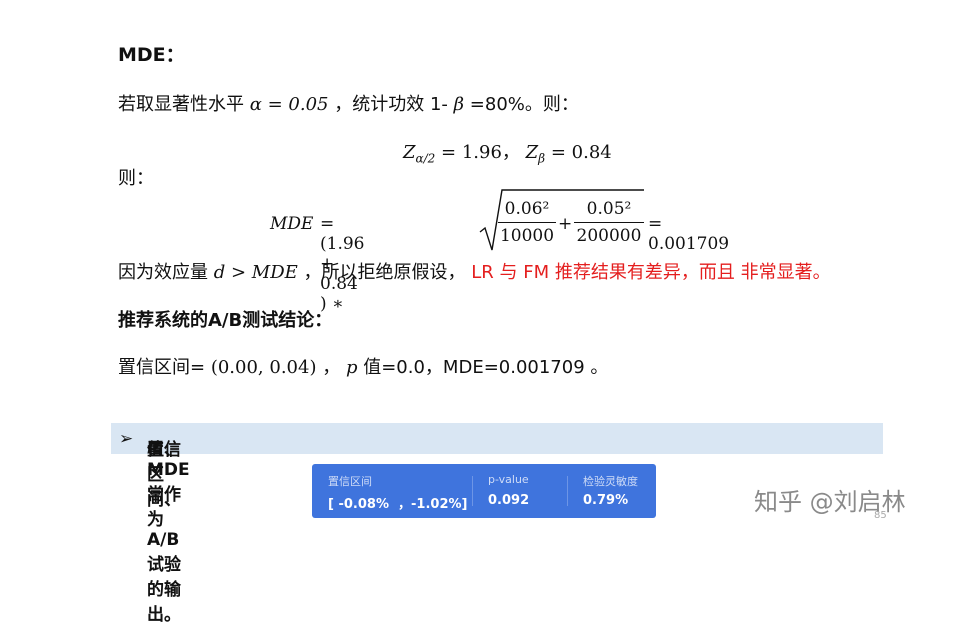  What do you see at coordinates (351, 367) in the screenshot?
I see `p-symbol: p` at bounding box center [351, 367].